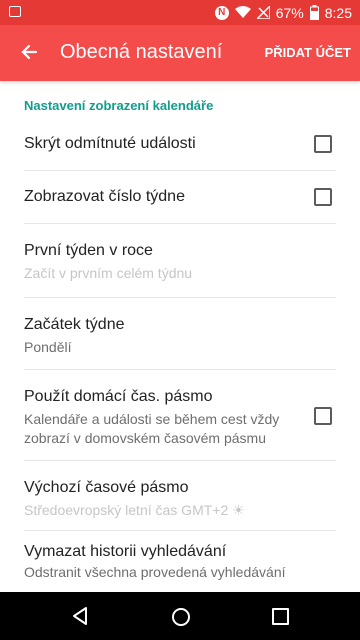 The height and width of the screenshot is (640, 360). Describe the element at coordinates (110, 143) in the screenshot. I see `setting-title: Skrýt odmítnuté události` at that location.